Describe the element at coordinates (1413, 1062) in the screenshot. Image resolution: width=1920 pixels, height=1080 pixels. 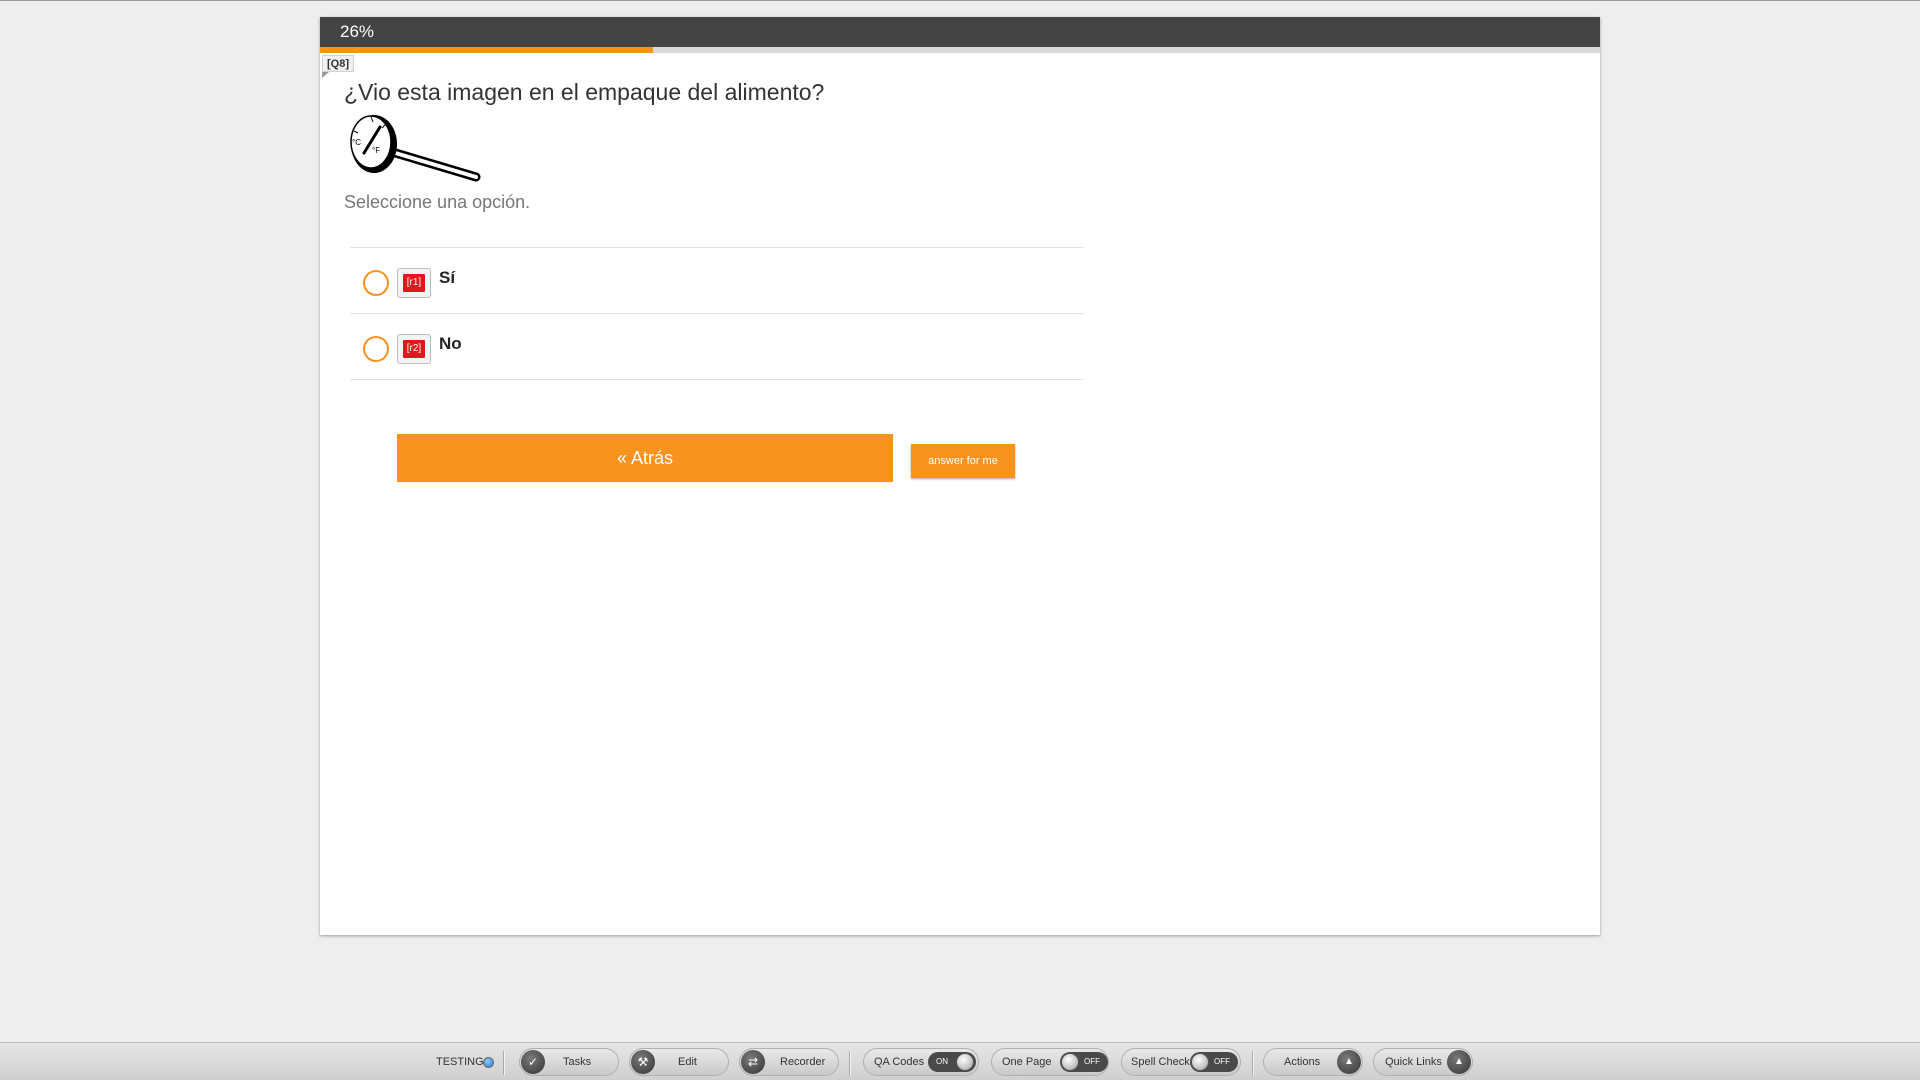
I see `quick-links-label: Quick Links` at that location.